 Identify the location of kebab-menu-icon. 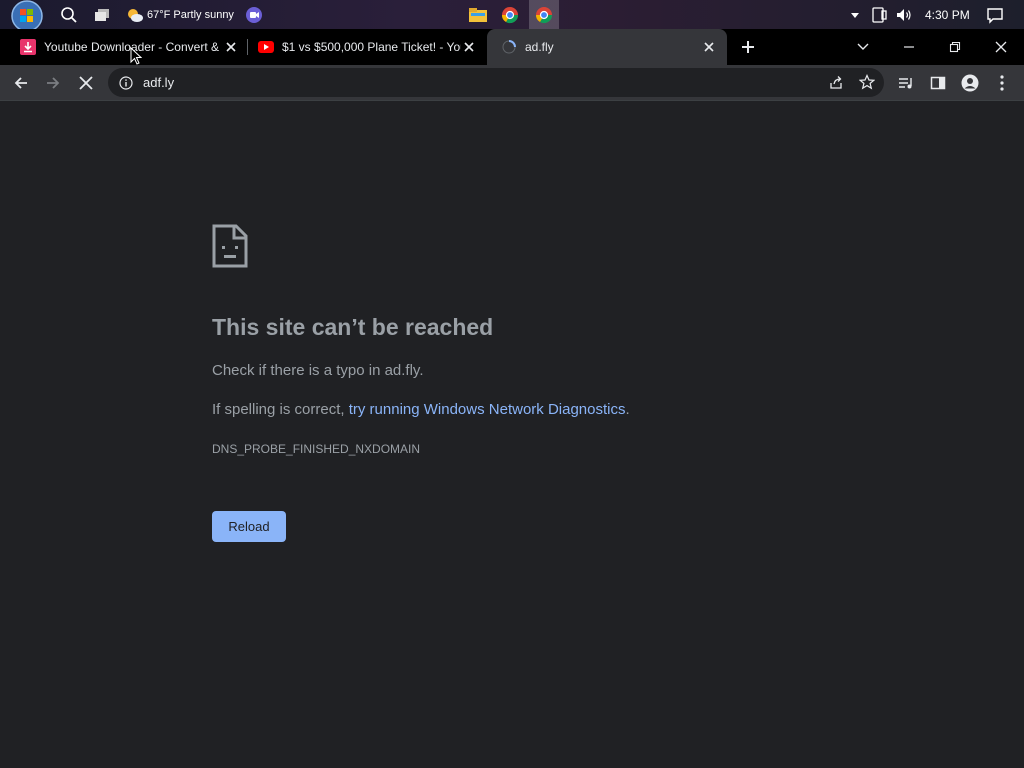
(1002, 82).